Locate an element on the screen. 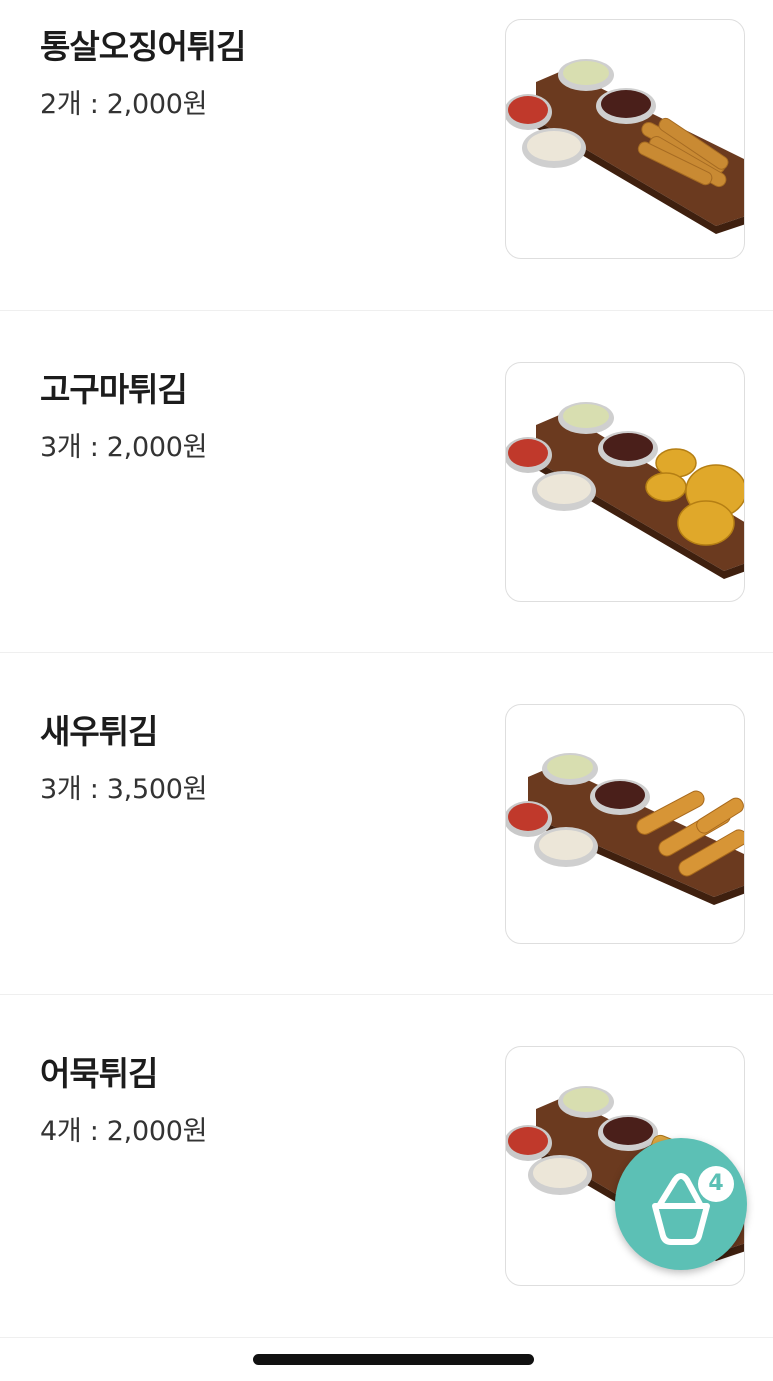 Image resolution: width=773 pixels, height=1381 pixels. menu-item-name: 어묵튀김 is located at coordinates (99, 1073).